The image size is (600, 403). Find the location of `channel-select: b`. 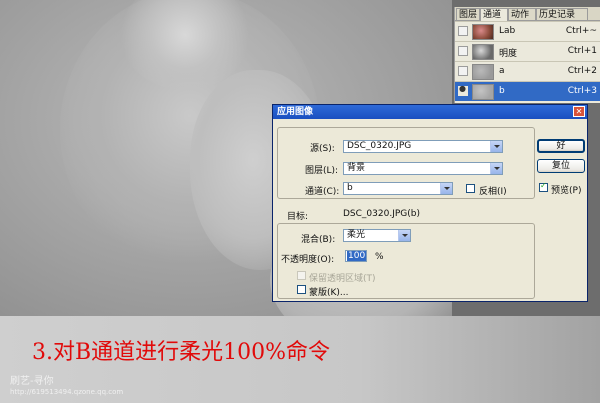

channel-select: b is located at coordinates (398, 188).